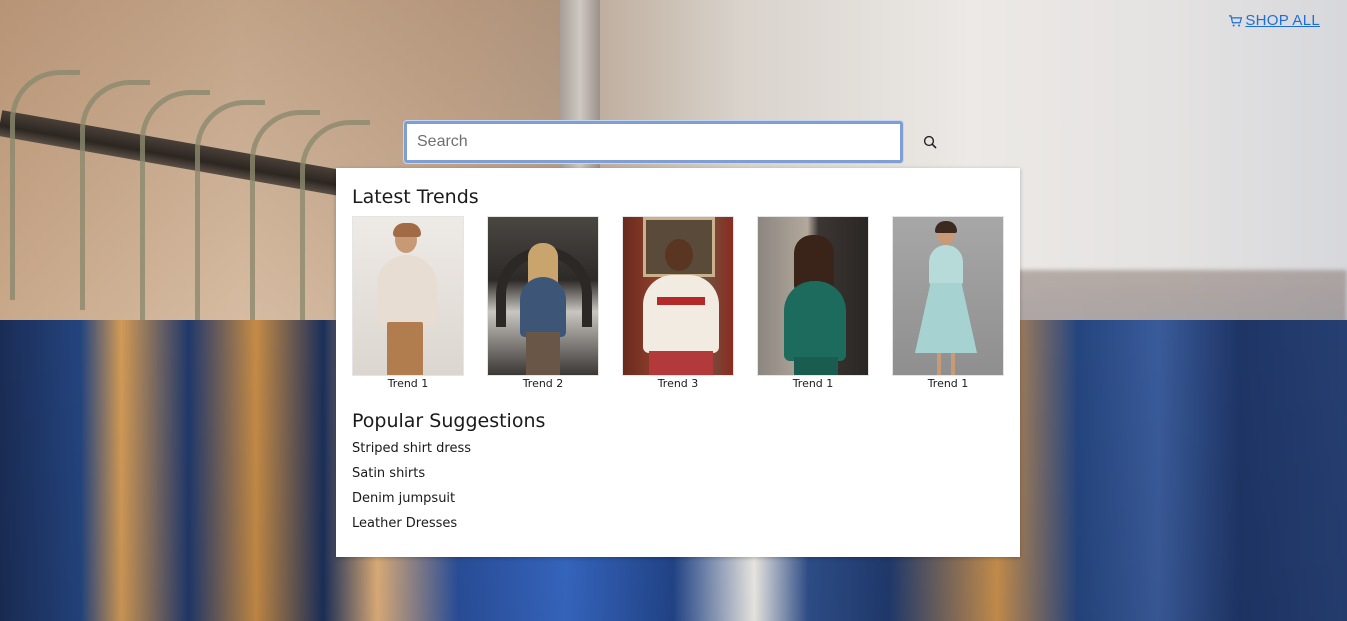 The image size is (1347, 621). What do you see at coordinates (403, 498) in the screenshot?
I see `suggestion-item: Denim jumpsuit` at bounding box center [403, 498].